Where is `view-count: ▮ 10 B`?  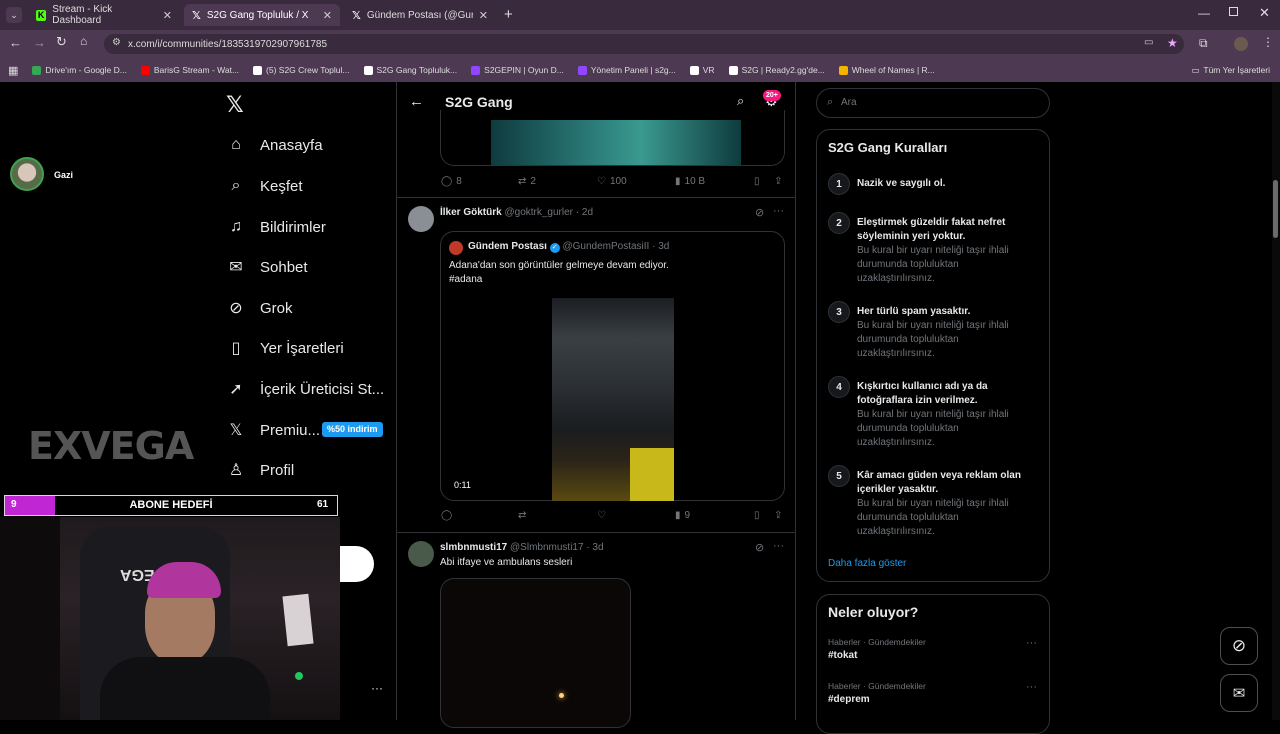
view-count: ▮ 10 B is located at coordinates (690, 181).